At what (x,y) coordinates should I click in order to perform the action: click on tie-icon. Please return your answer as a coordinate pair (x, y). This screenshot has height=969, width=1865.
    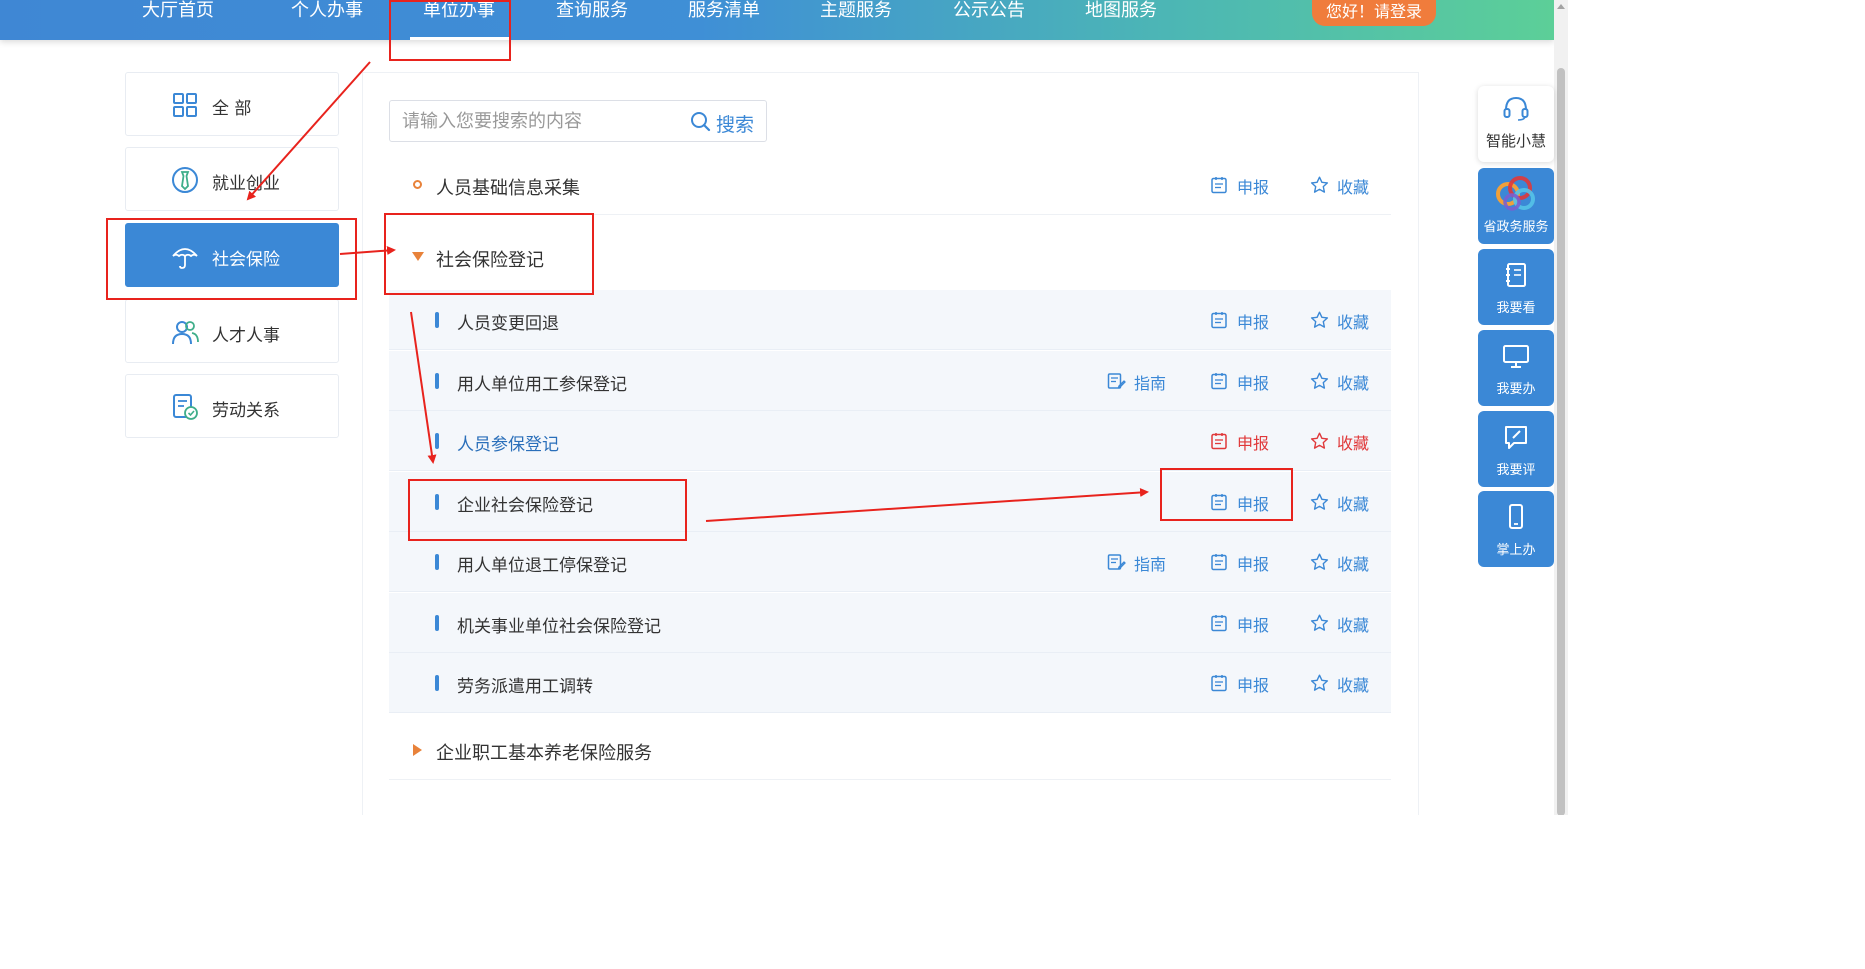
    Looking at the image, I should click on (185, 180).